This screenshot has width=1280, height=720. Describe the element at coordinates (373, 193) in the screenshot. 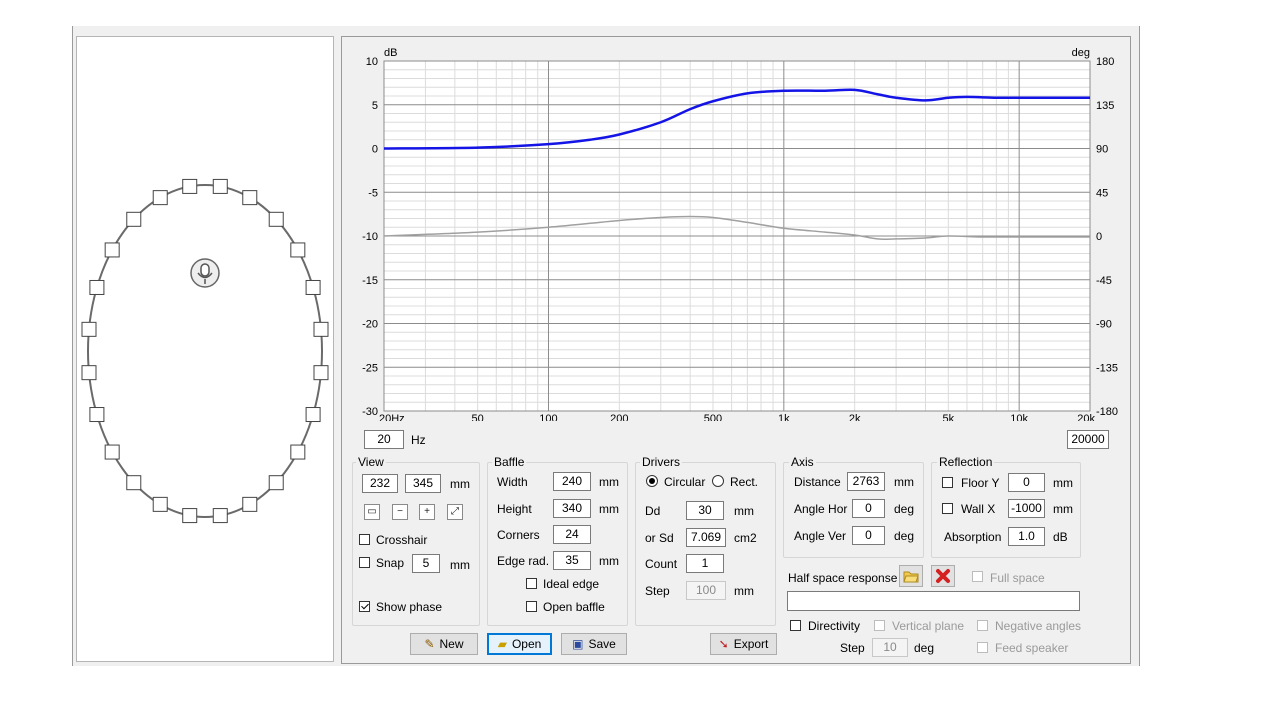

I see `y-tick-label: -5` at that location.